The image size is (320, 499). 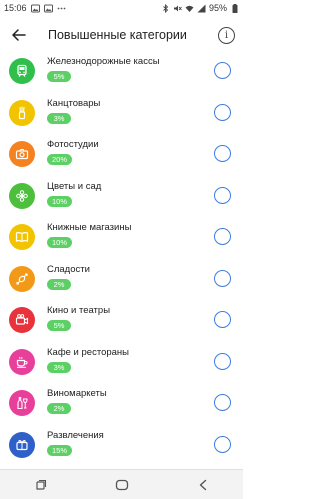 What do you see at coordinates (22, 403) in the screenshot?
I see `wine-bottle-icon` at bounding box center [22, 403].